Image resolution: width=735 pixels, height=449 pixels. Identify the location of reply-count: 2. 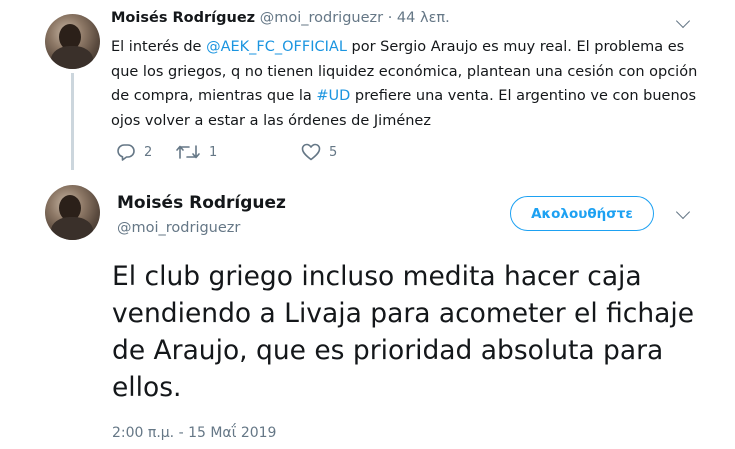
(148, 152).